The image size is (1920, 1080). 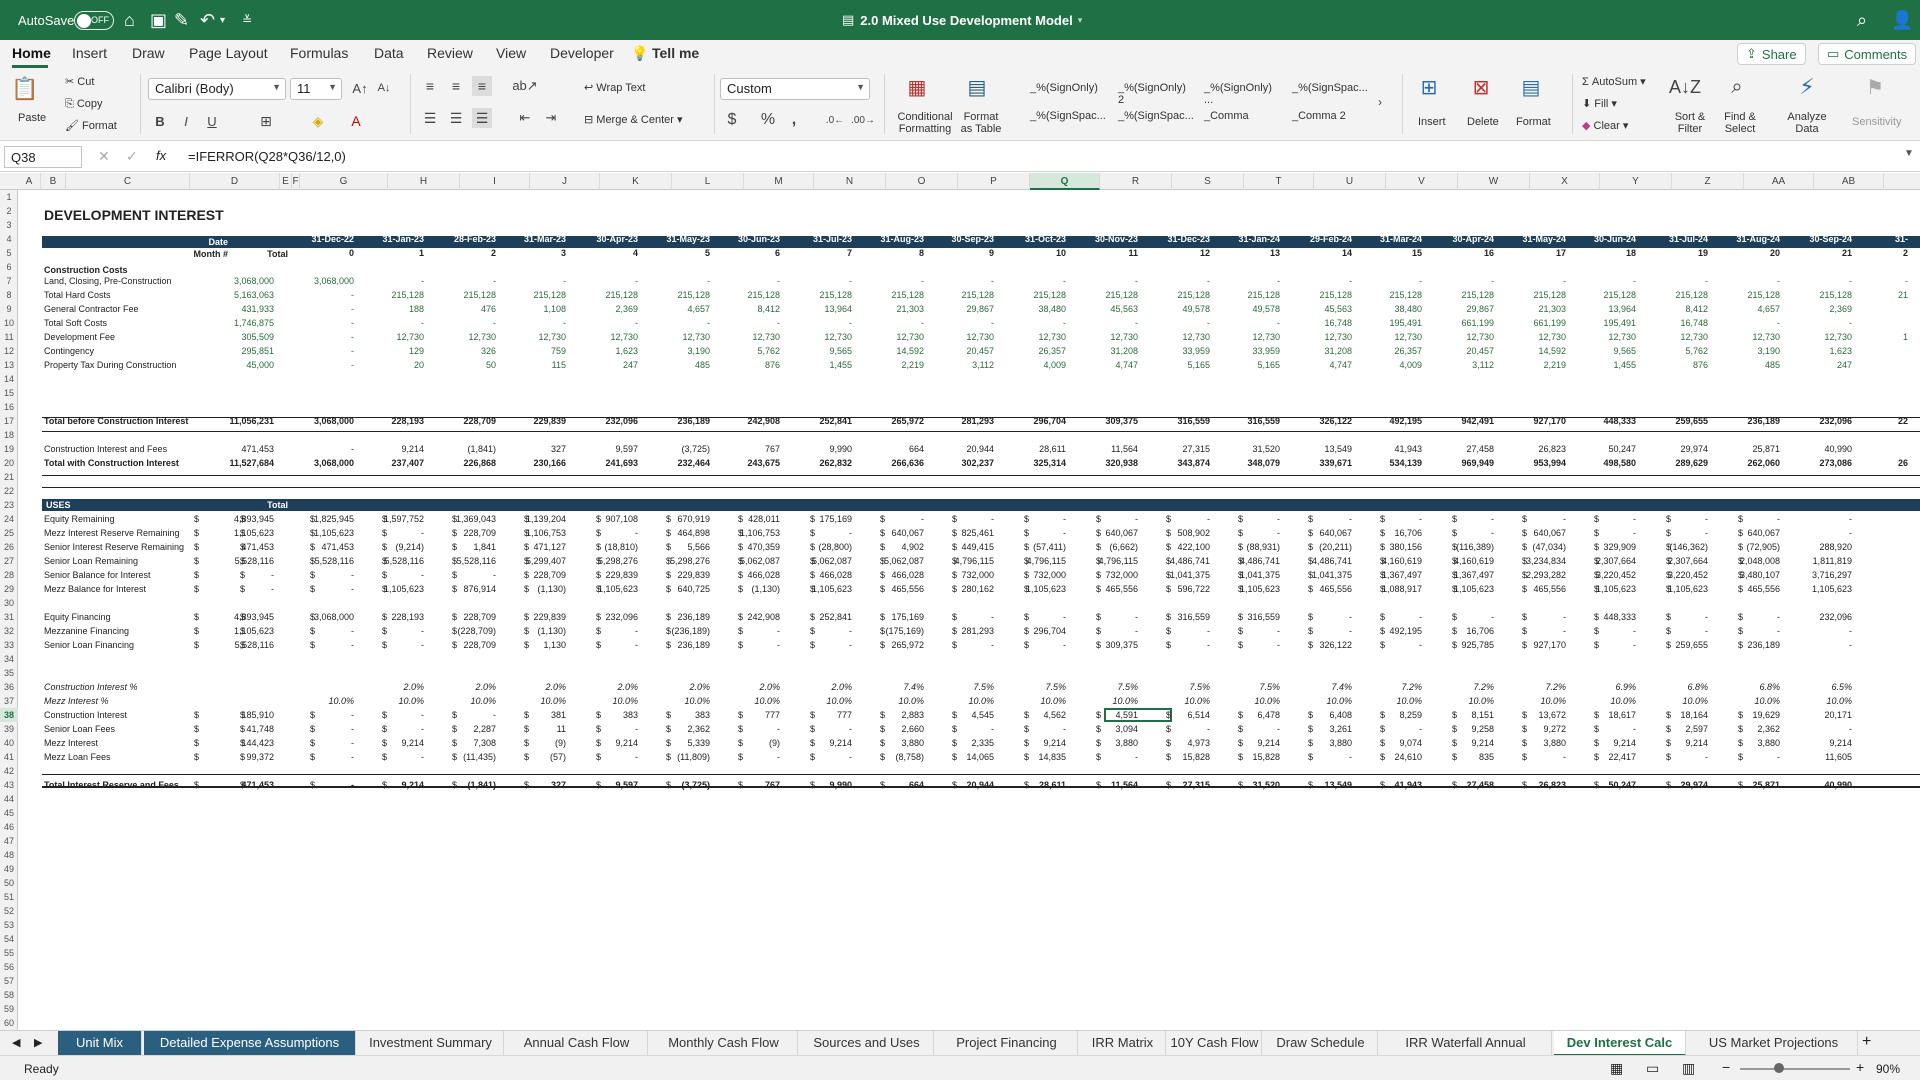 I want to click on column-header-v: V, so click(x=1422, y=181).